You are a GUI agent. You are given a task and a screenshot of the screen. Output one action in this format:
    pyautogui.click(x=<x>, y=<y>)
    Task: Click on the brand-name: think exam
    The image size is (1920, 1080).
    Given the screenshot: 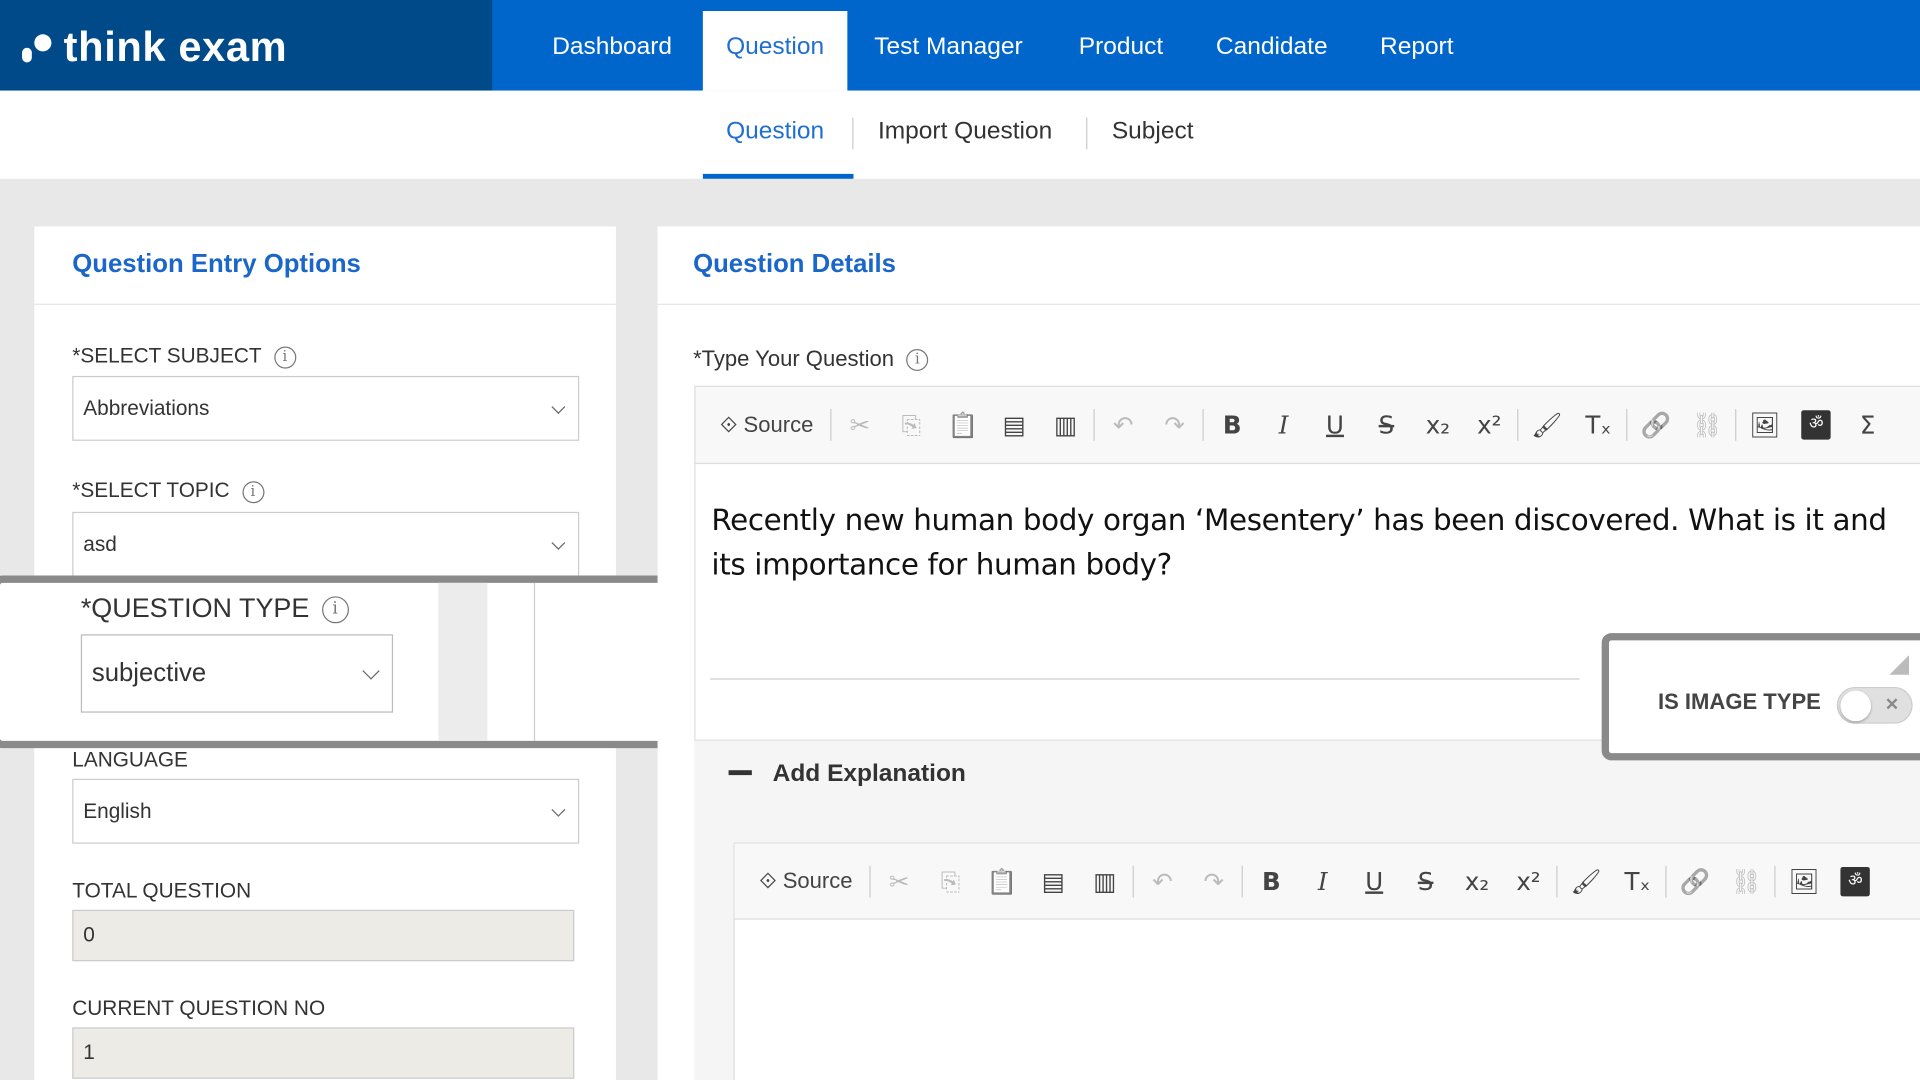 What is the action you would take?
    pyautogui.click(x=175, y=48)
    